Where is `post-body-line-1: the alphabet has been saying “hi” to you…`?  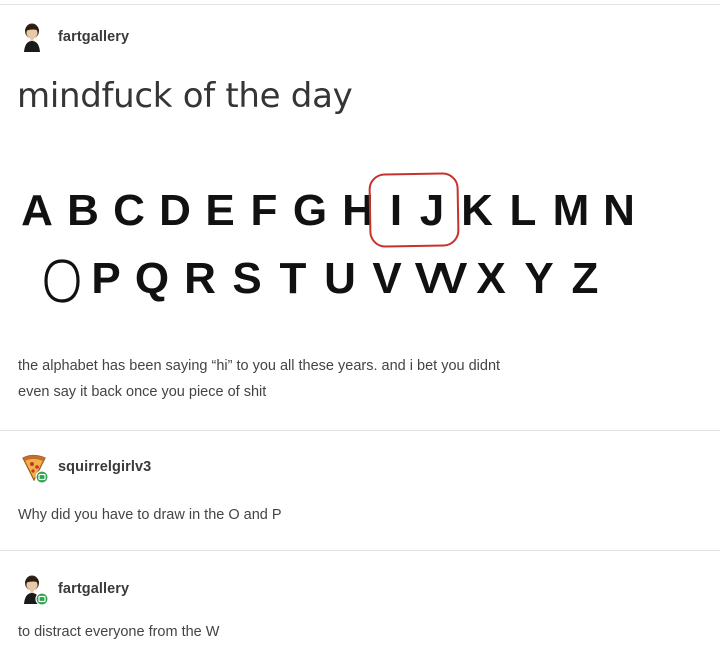
post-body-line-1: the alphabet has been saying “hi” to you… is located at coordinates (259, 366).